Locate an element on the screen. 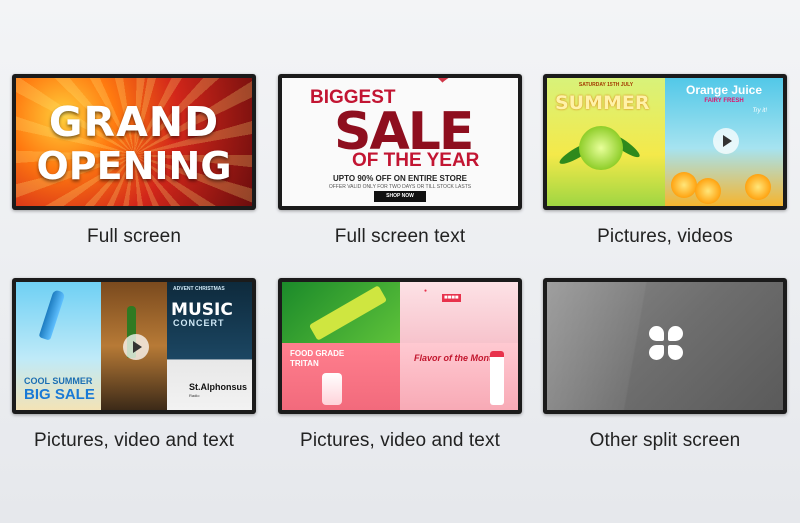  cool-summer-panel: COOL SUMMER BIG SALE is located at coordinates (58, 346).